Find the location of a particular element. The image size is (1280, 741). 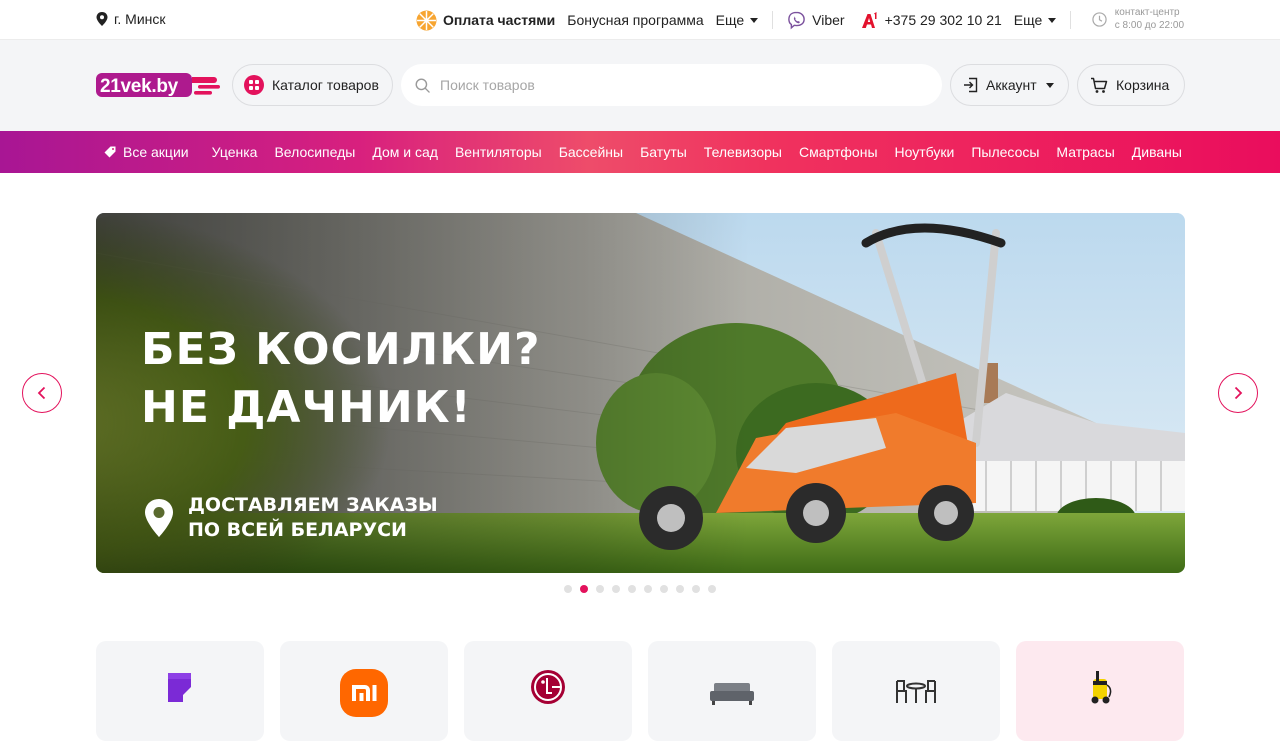

cart-button: Корзина is located at coordinates (1131, 85).